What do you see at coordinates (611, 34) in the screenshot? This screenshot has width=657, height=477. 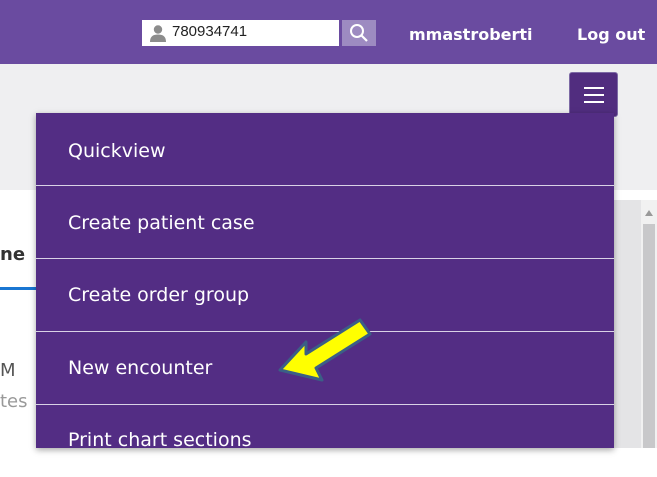 I see `logout-link: Log out` at bounding box center [611, 34].